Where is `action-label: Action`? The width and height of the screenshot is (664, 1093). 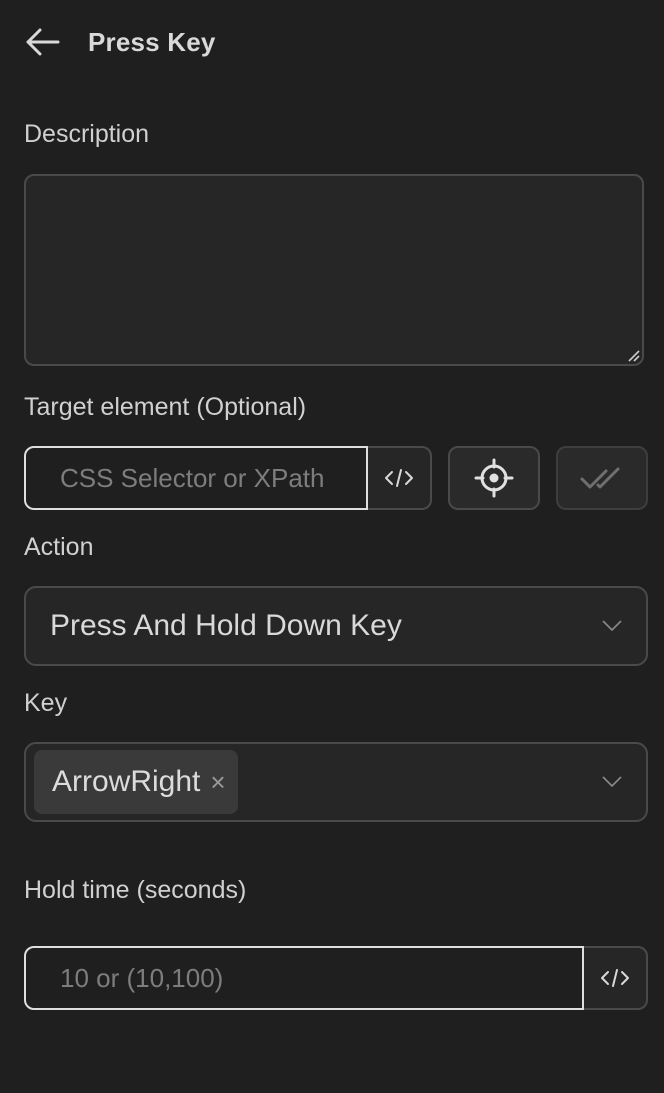 action-label: Action is located at coordinates (59, 547).